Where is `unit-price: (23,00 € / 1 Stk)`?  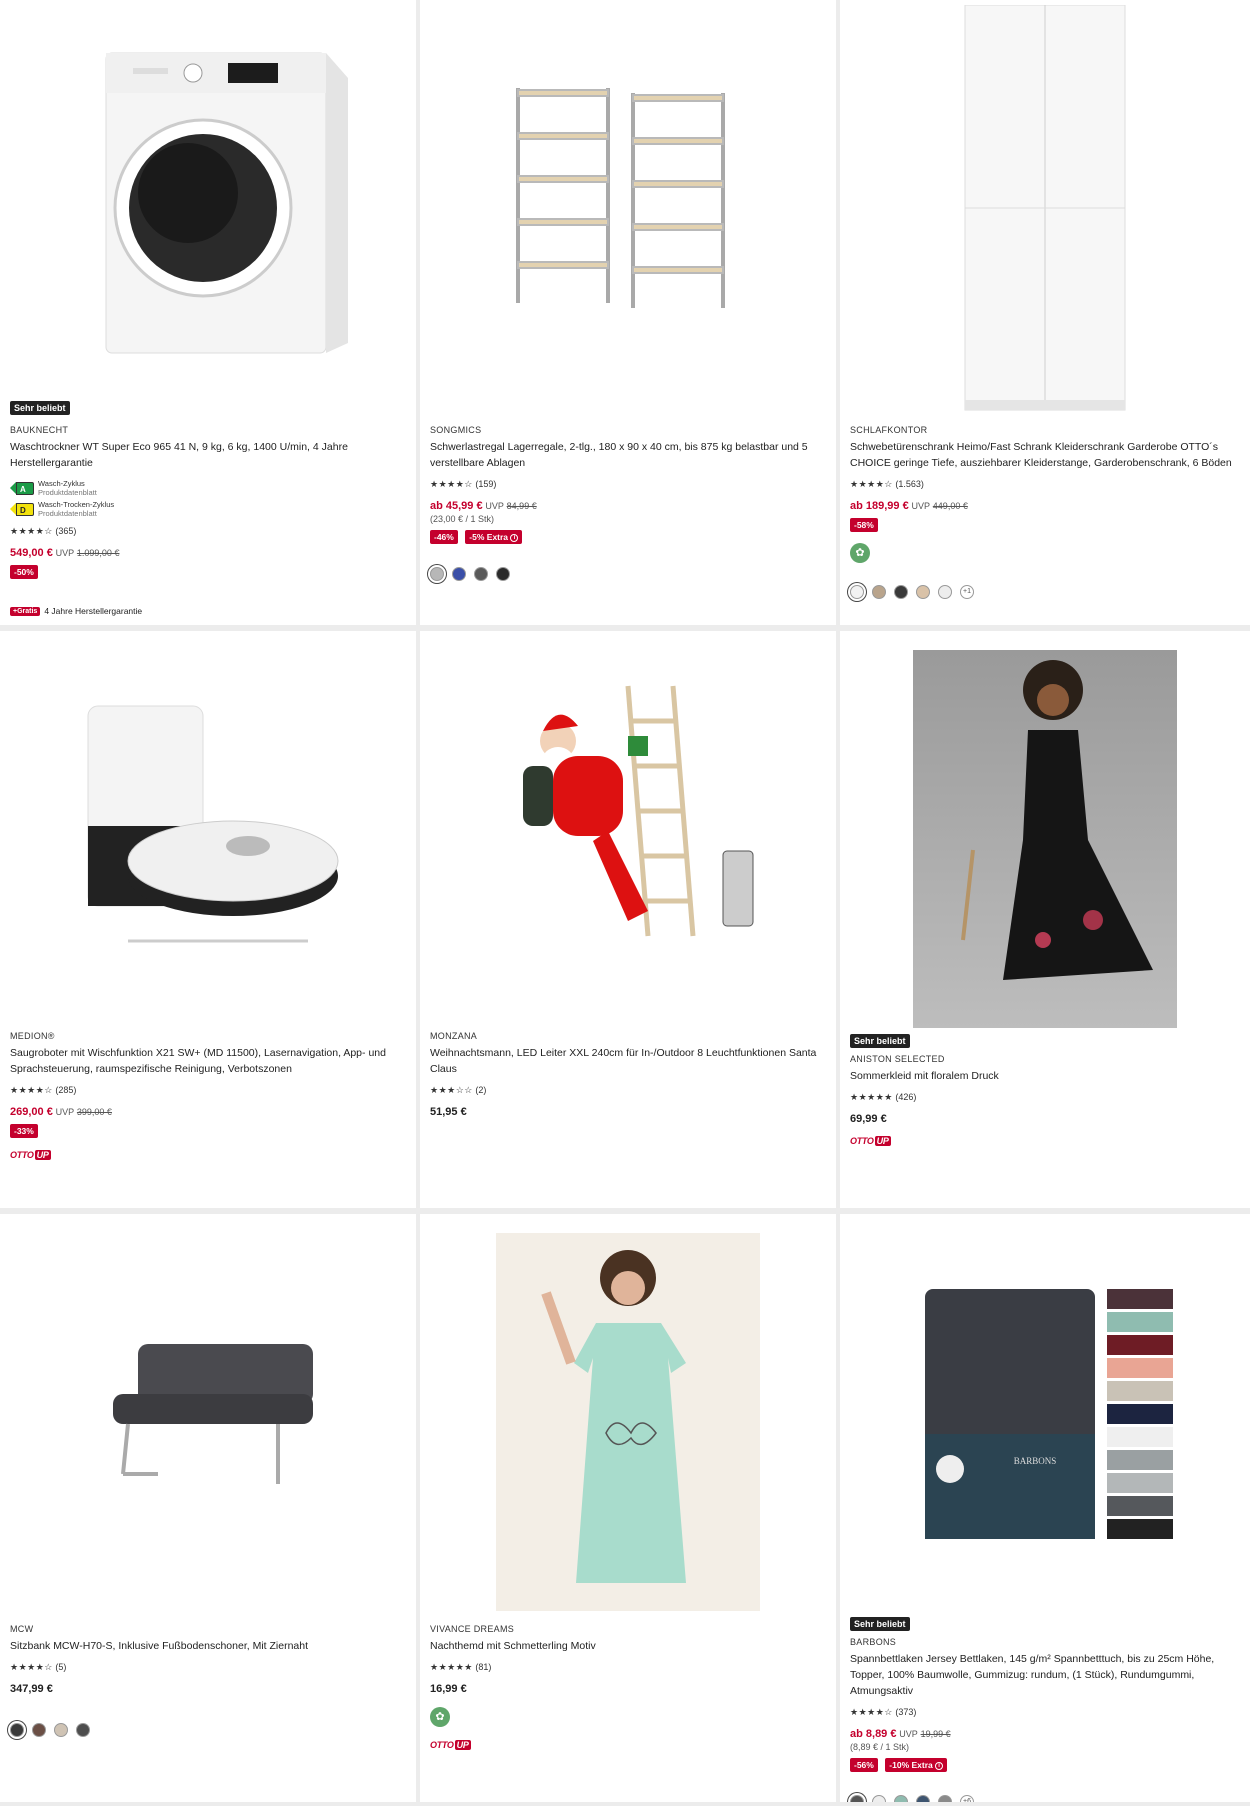 unit-price: (23,00 € / 1 Stk) is located at coordinates (462, 519).